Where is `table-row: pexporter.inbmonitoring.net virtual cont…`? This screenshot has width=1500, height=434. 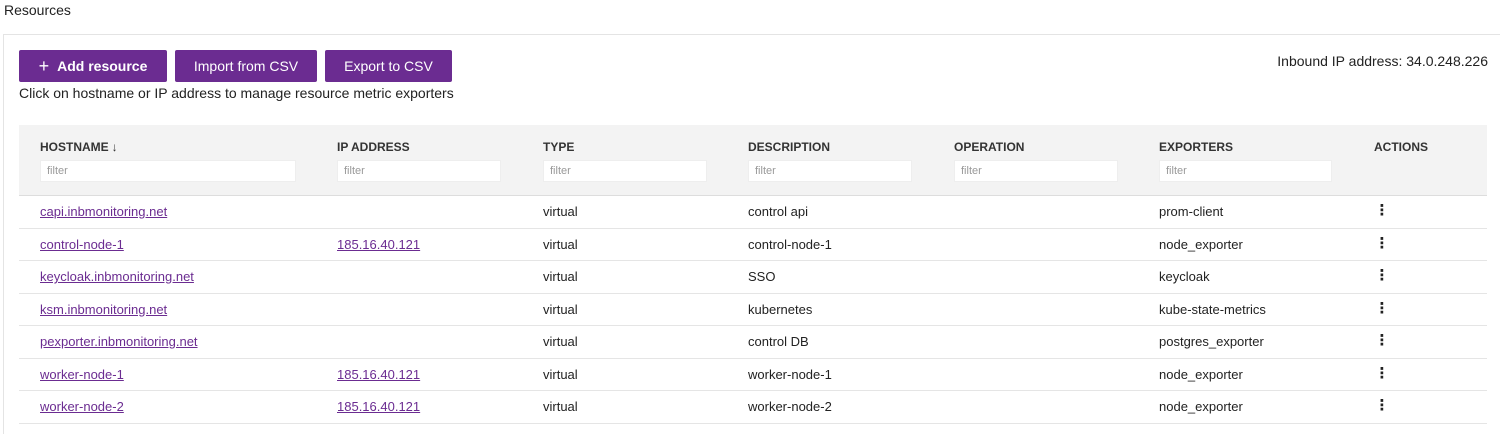
table-row: pexporter.inbmonitoring.net virtual cont… is located at coordinates (753, 342).